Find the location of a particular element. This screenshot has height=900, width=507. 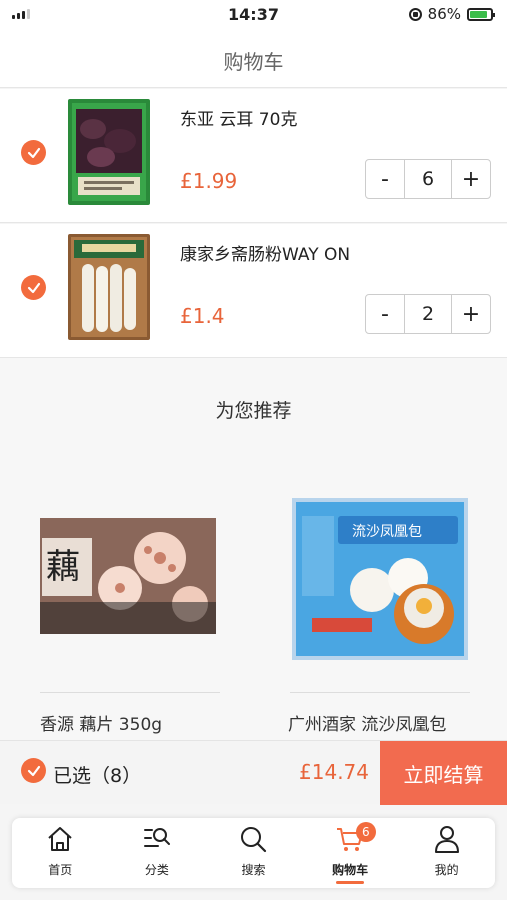

tab-profile: 我的 is located at coordinates (446, 853).